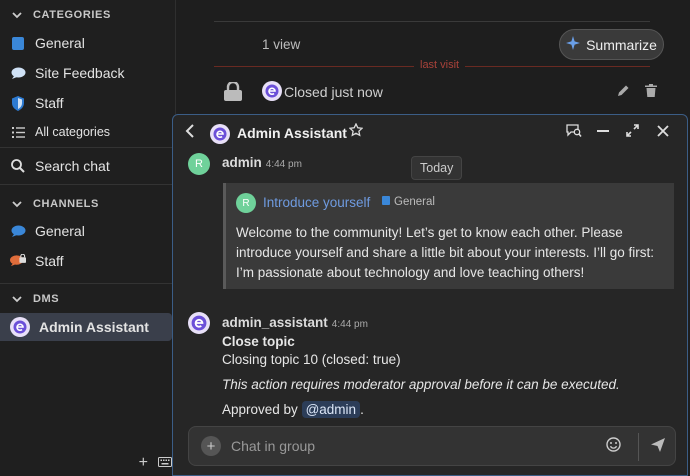  Describe the element at coordinates (88, 463) in the screenshot. I see `sidebar-footer: +` at that location.